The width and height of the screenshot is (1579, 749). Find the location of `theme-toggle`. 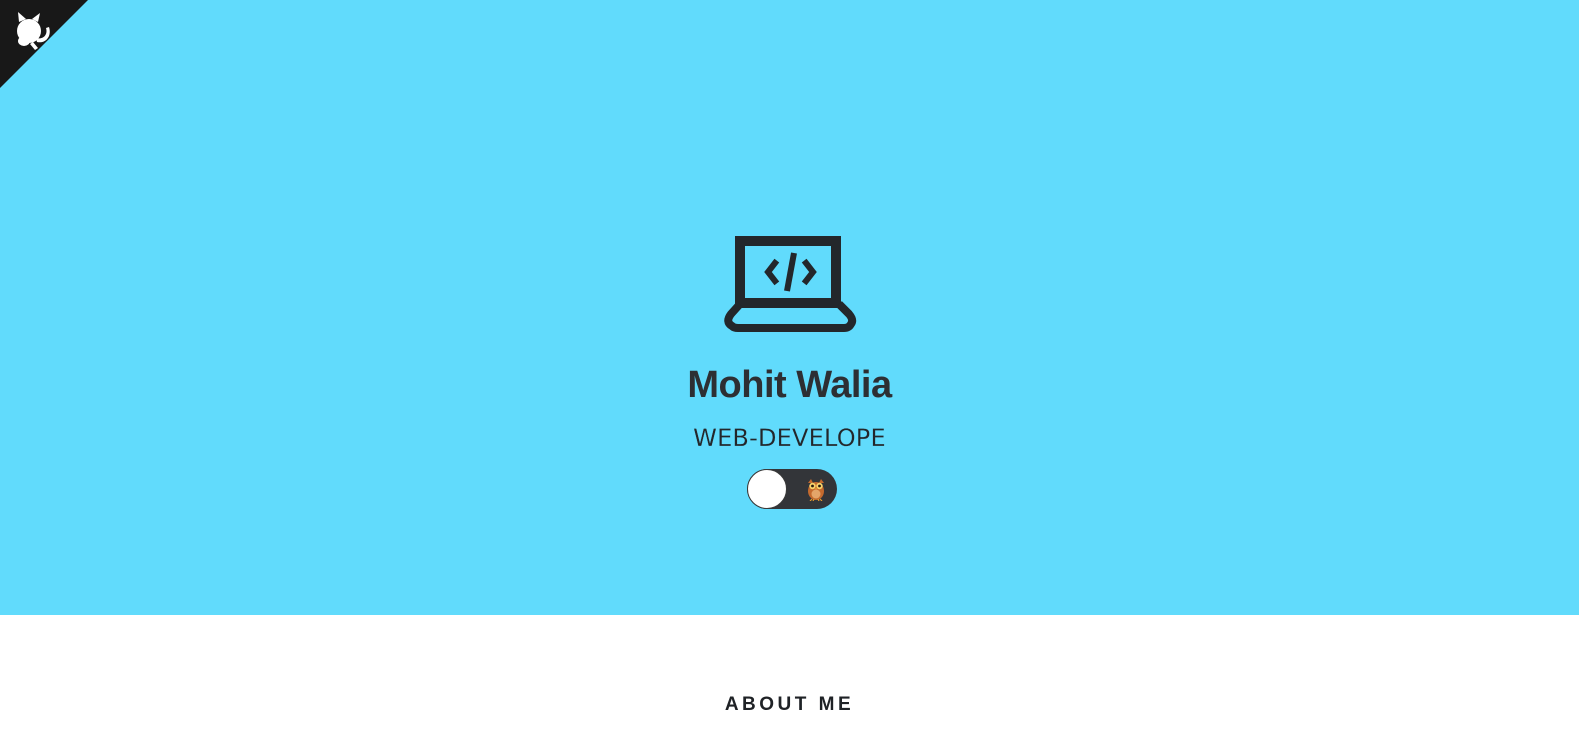

theme-toggle is located at coordinates (792, 489).